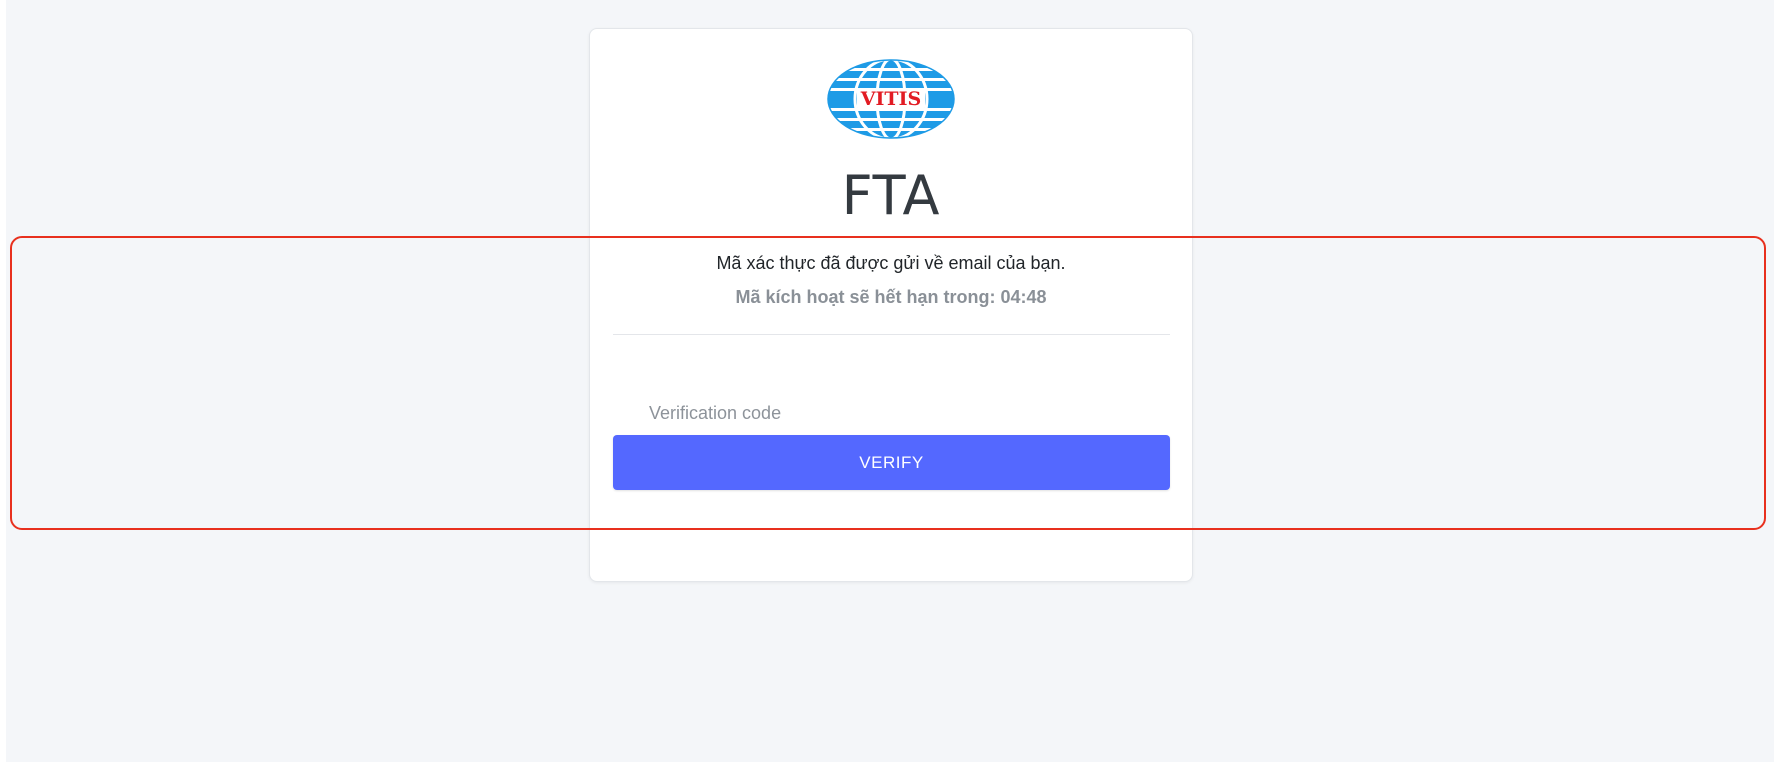 The height and width of the screenshot is (762, 1774). Describe the element at coordinates (891, 462) in the screenshot. I see `verify-button: VERIFY` at that location.